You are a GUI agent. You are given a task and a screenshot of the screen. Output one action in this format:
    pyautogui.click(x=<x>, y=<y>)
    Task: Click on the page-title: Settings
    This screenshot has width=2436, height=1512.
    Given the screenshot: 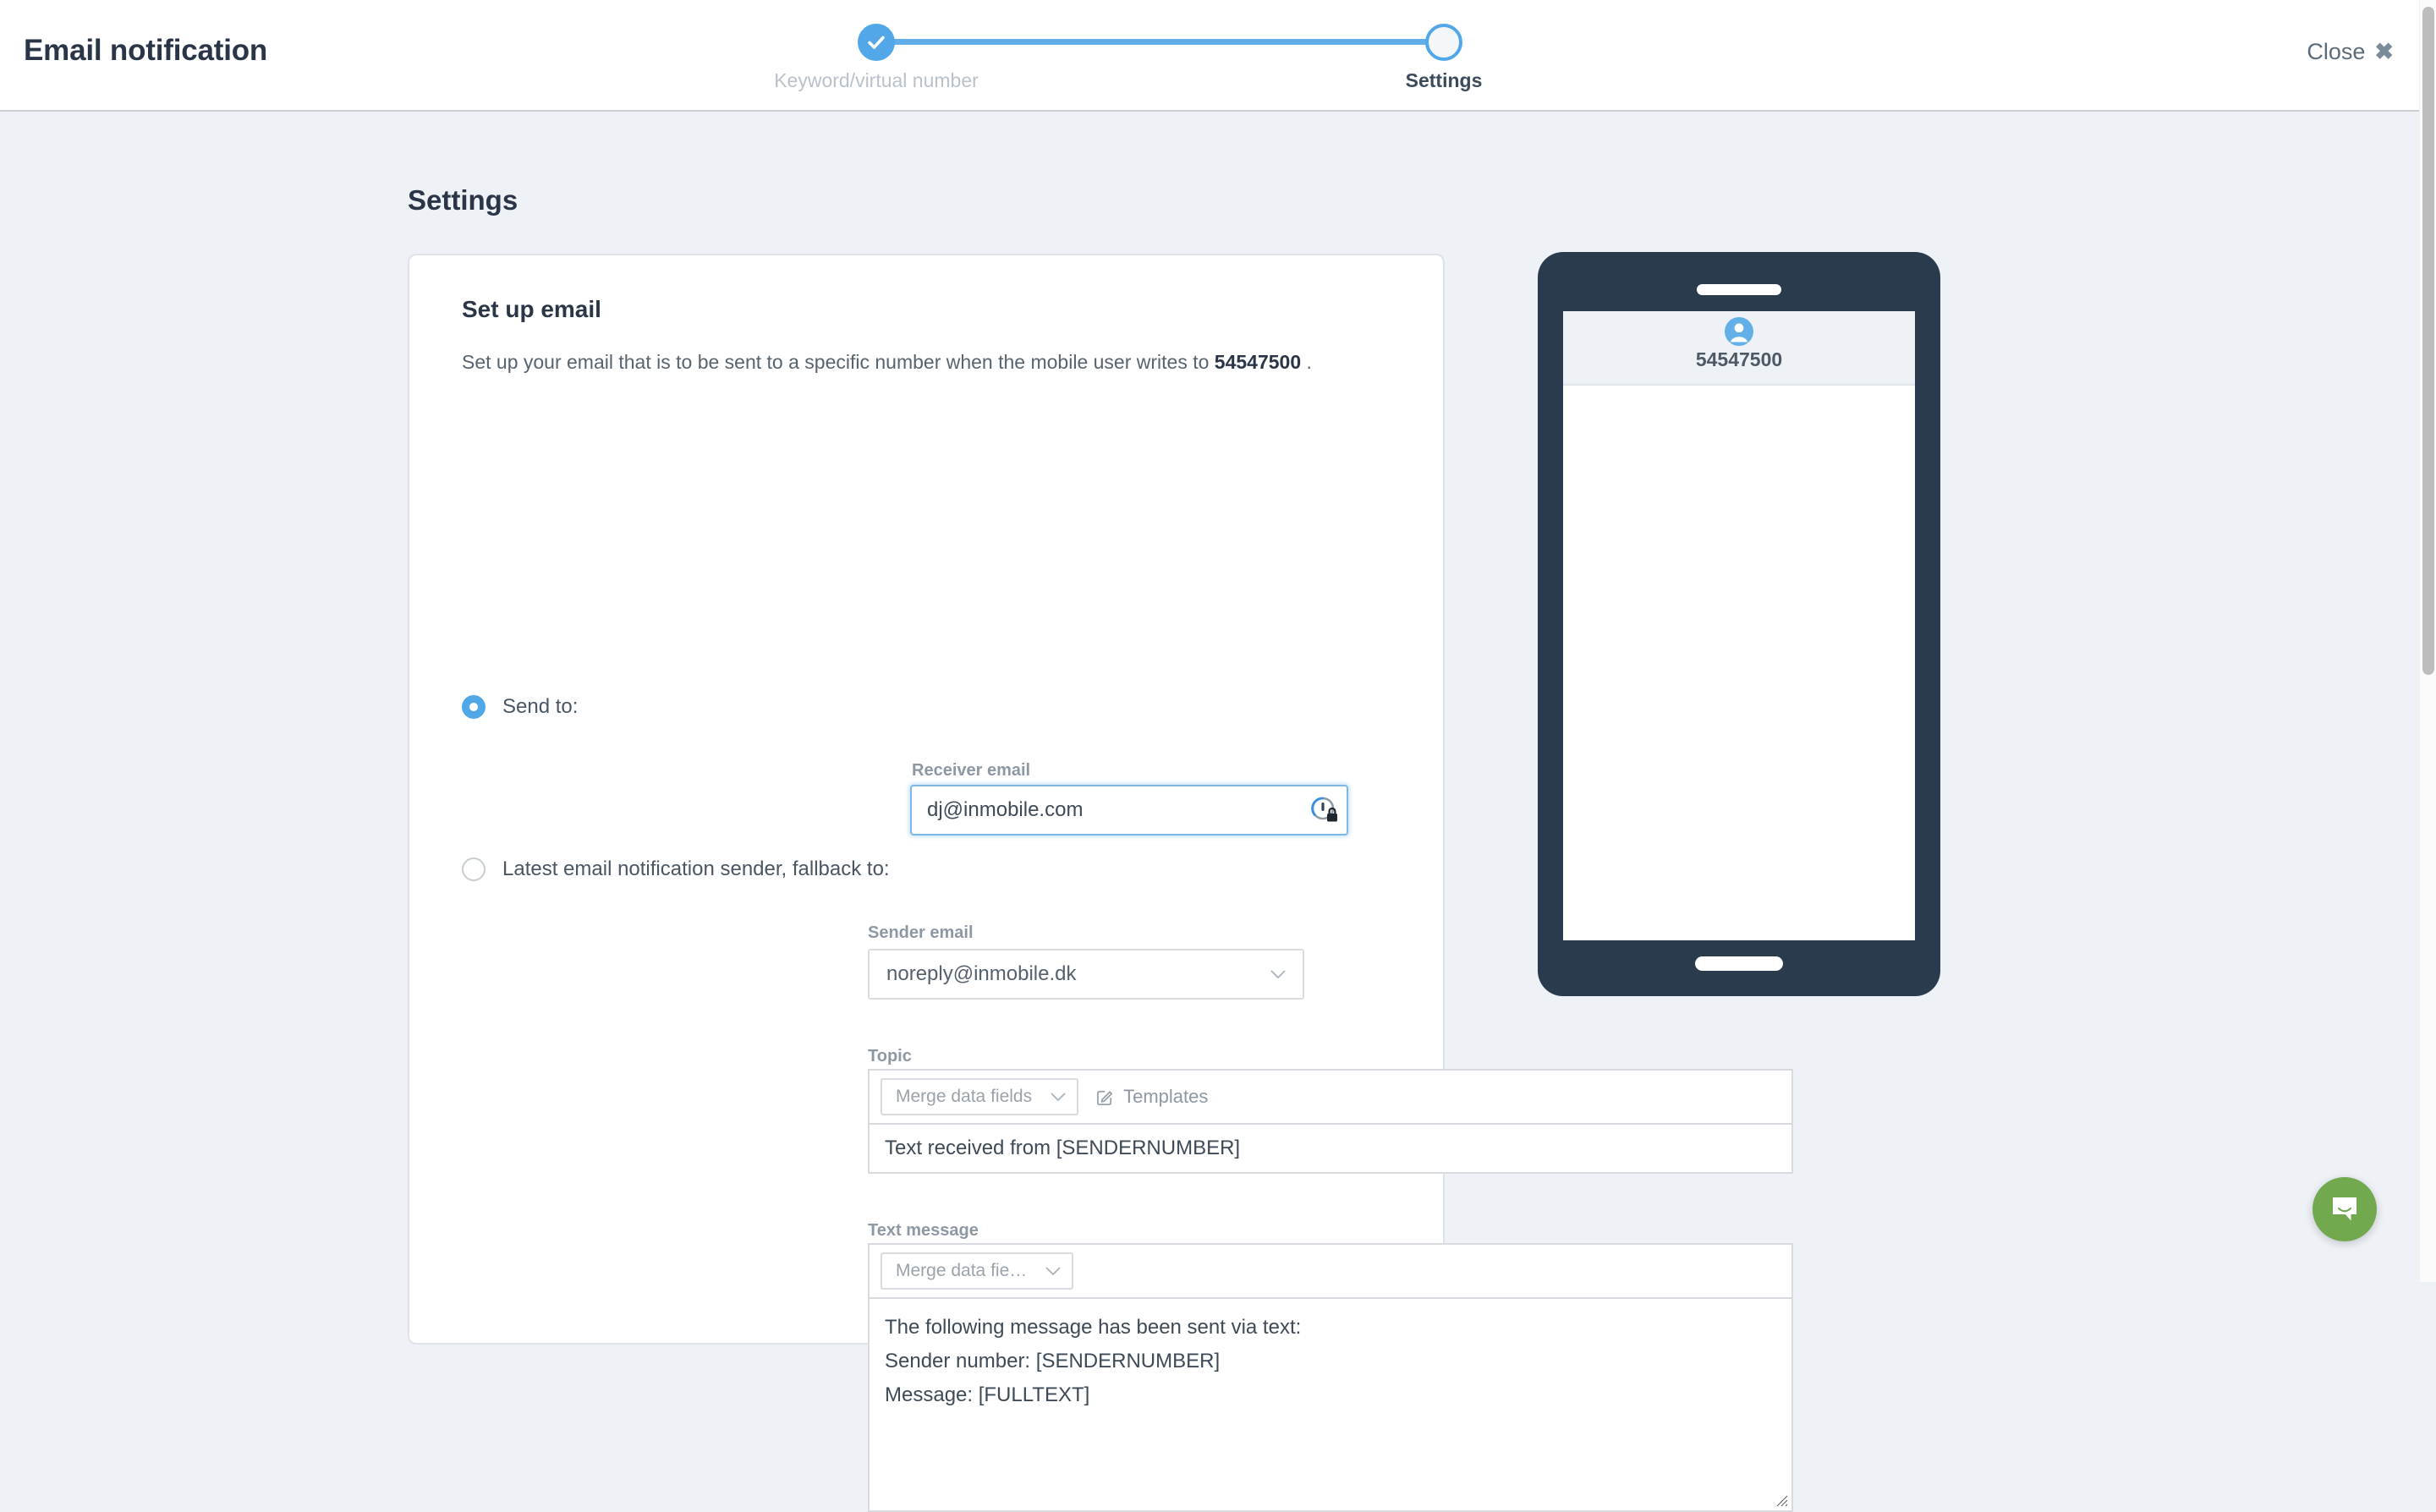 What is the action you would take?
    pyautogui.click(x=463, y=200)
    